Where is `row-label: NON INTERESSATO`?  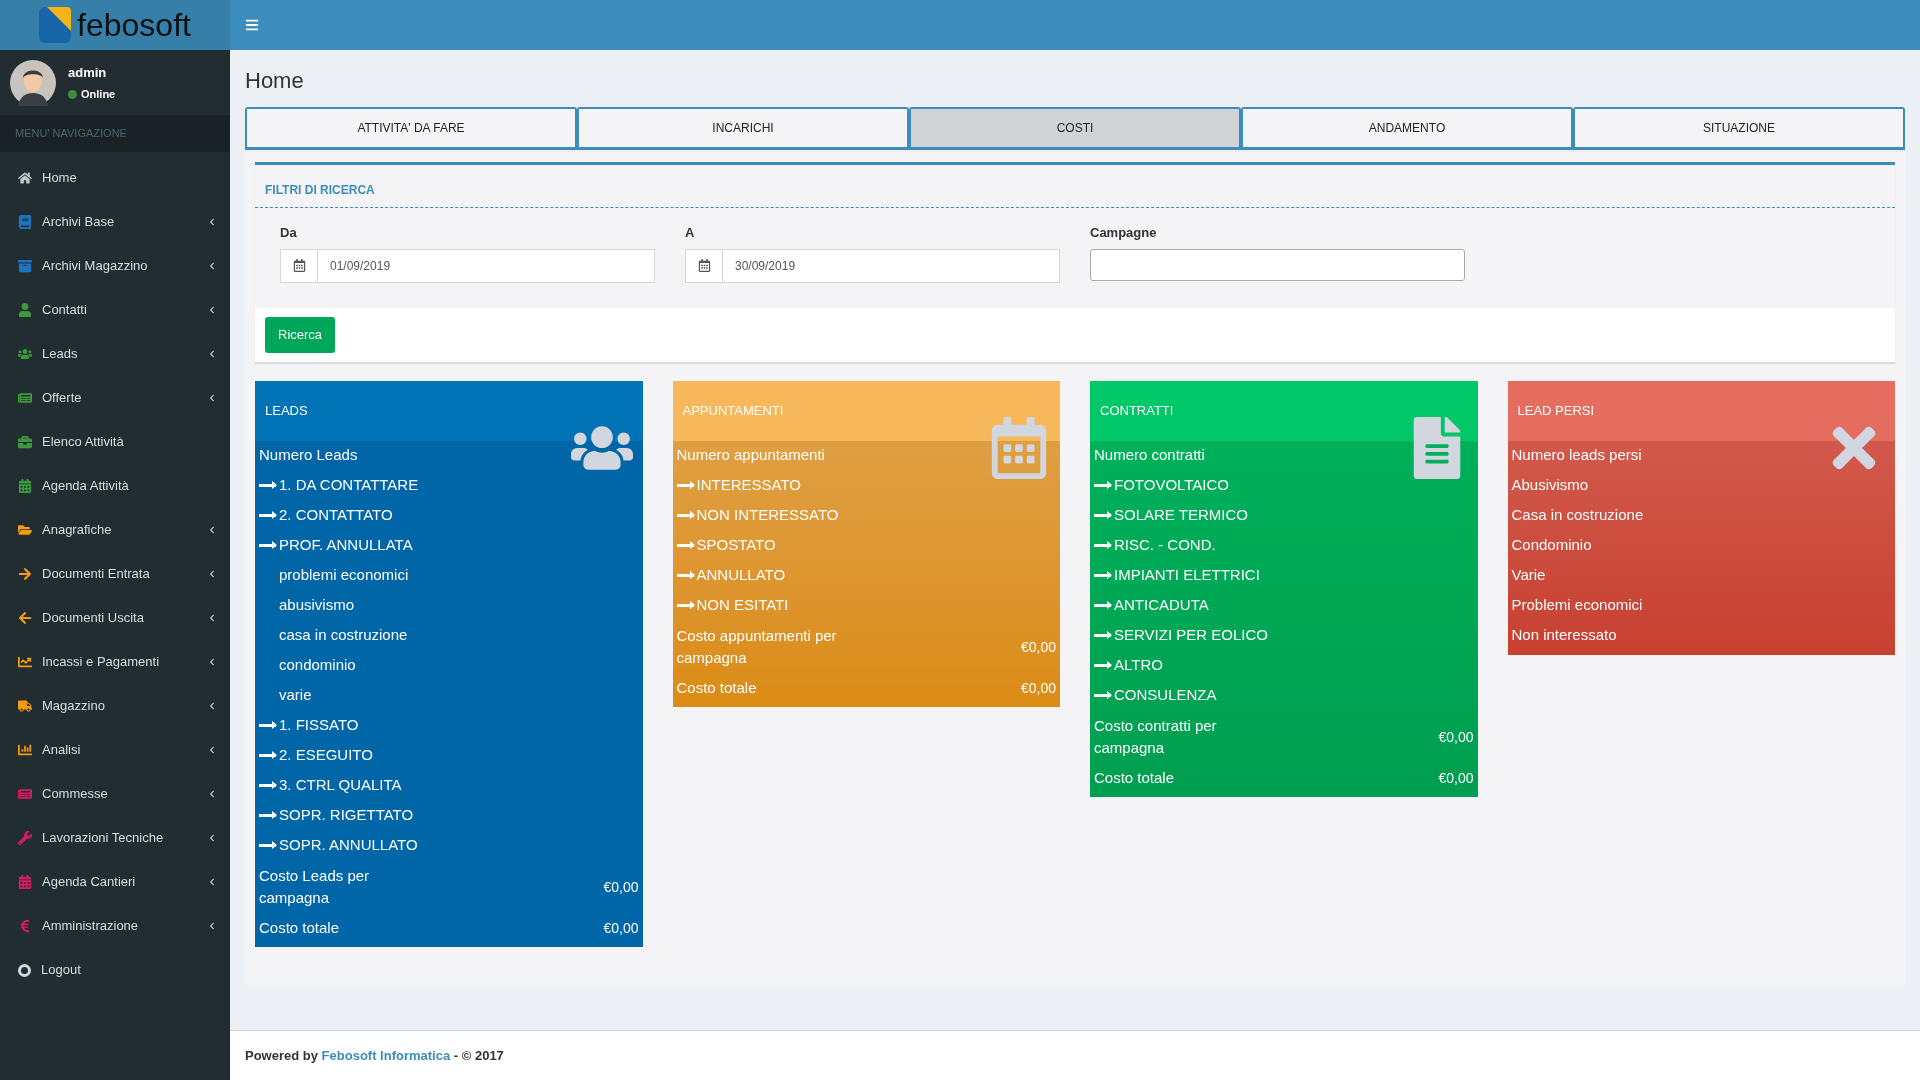 row-label: NON INTERESSATO is located at coordinates (767, 515).